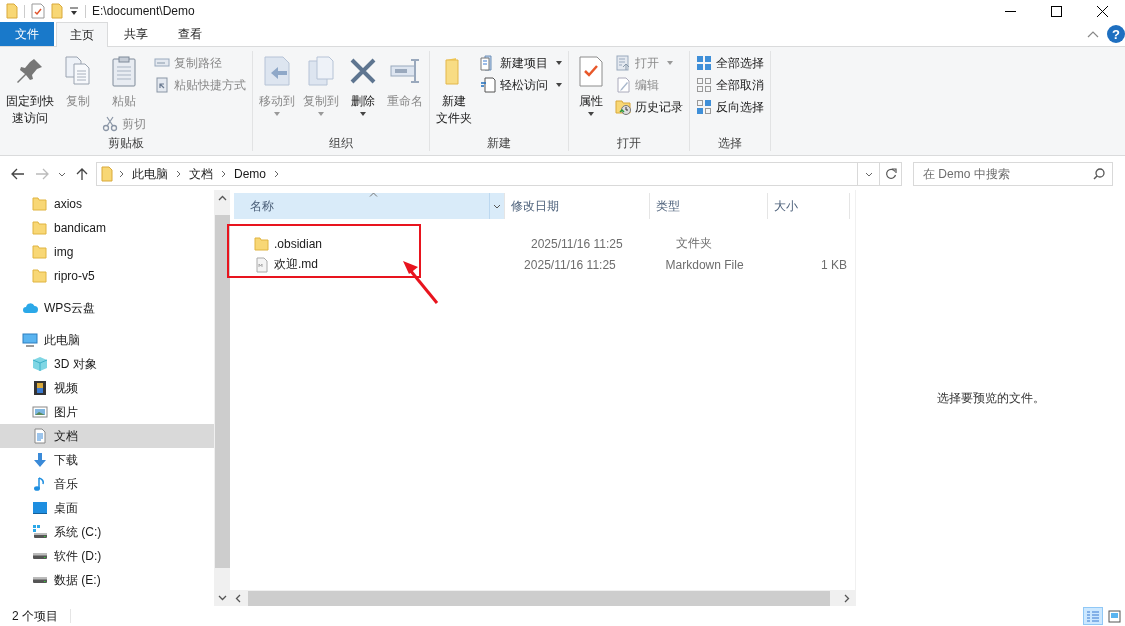 The height and width of the screenshot is (626, 1125). I want to click on search-icon, so click(1099, 174).